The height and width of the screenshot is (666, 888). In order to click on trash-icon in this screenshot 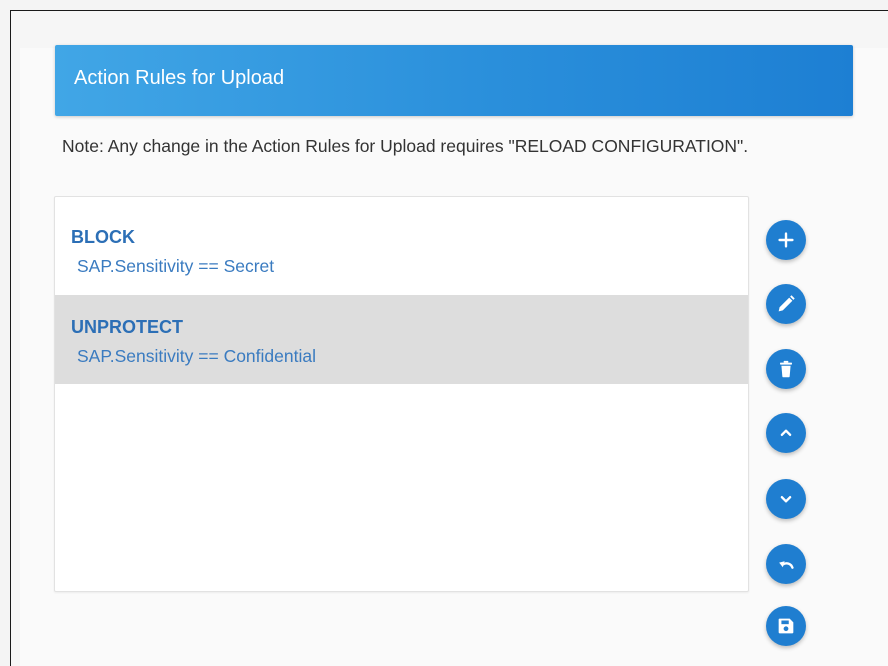, I will do `click(786, 369)`.